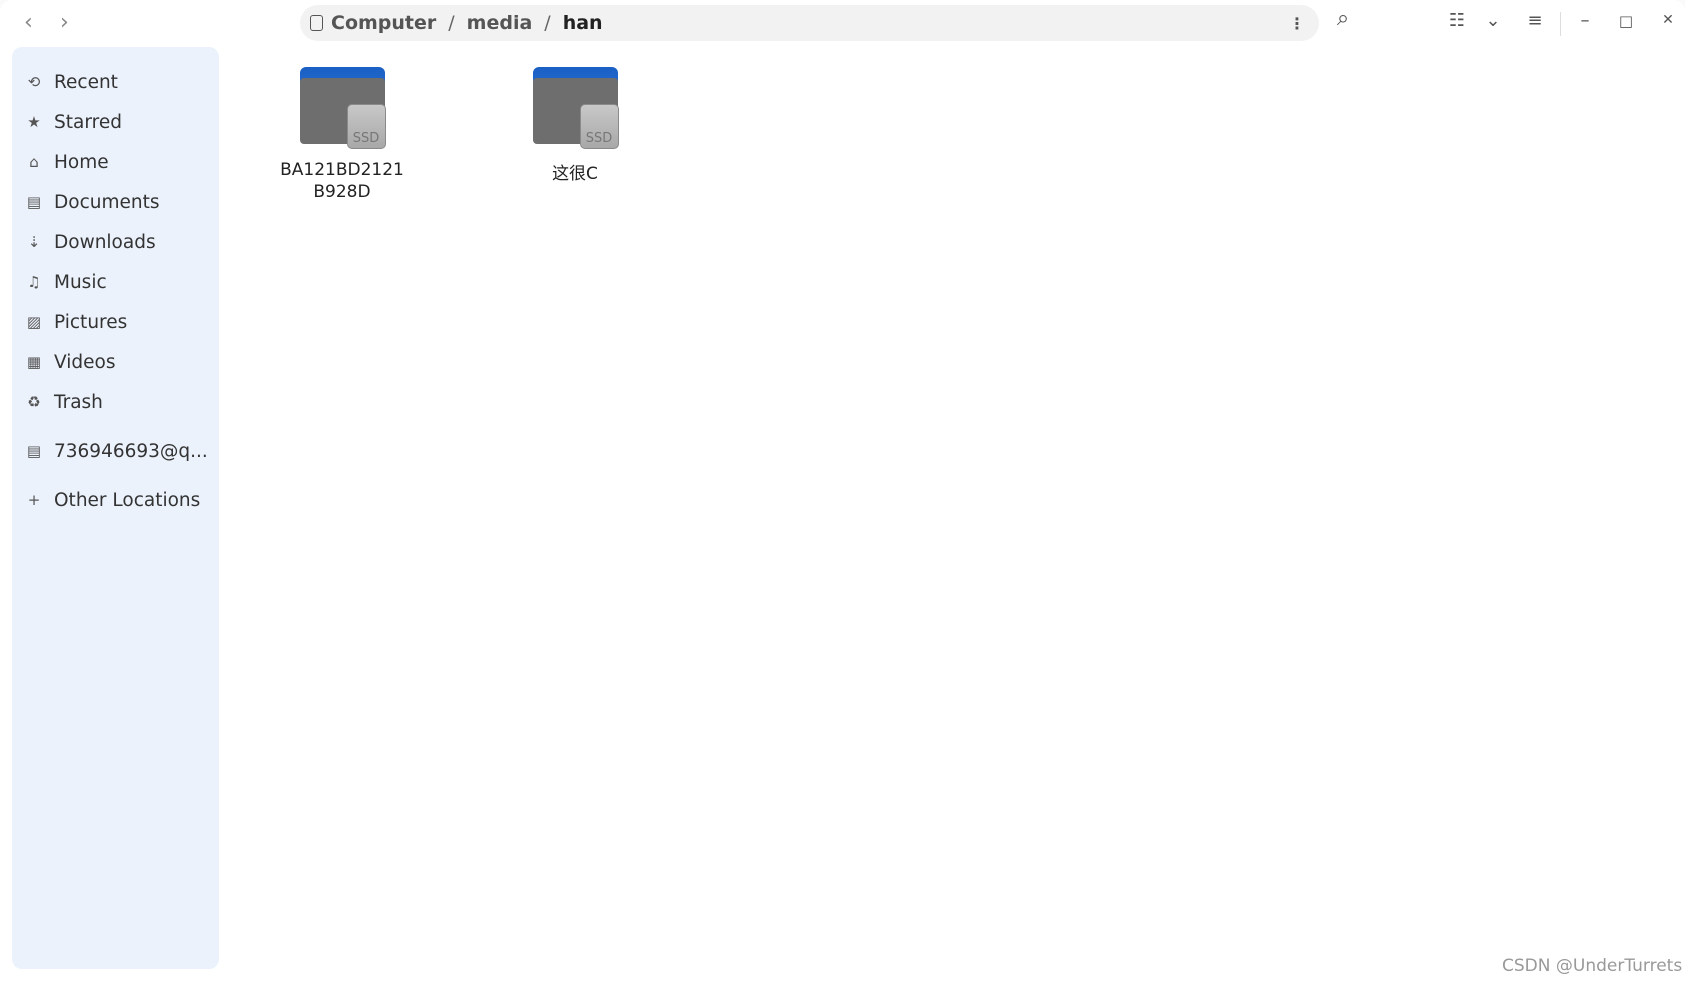 Image resolution: width=1685 pixels, height=982 pixels. I want to click on folder-item: SSD 这很C, so click(575, 126).